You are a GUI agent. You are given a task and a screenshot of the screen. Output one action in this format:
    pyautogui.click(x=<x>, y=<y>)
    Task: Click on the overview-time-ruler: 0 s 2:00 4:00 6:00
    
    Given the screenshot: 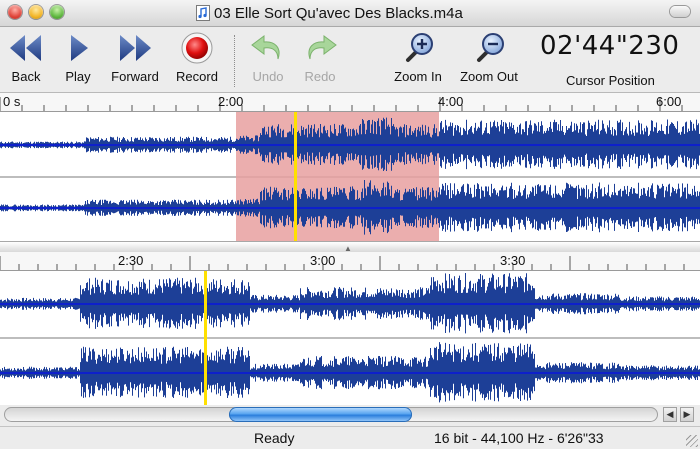 What is the action you would take?
    pyautogui.click(x=350, y=102)
    